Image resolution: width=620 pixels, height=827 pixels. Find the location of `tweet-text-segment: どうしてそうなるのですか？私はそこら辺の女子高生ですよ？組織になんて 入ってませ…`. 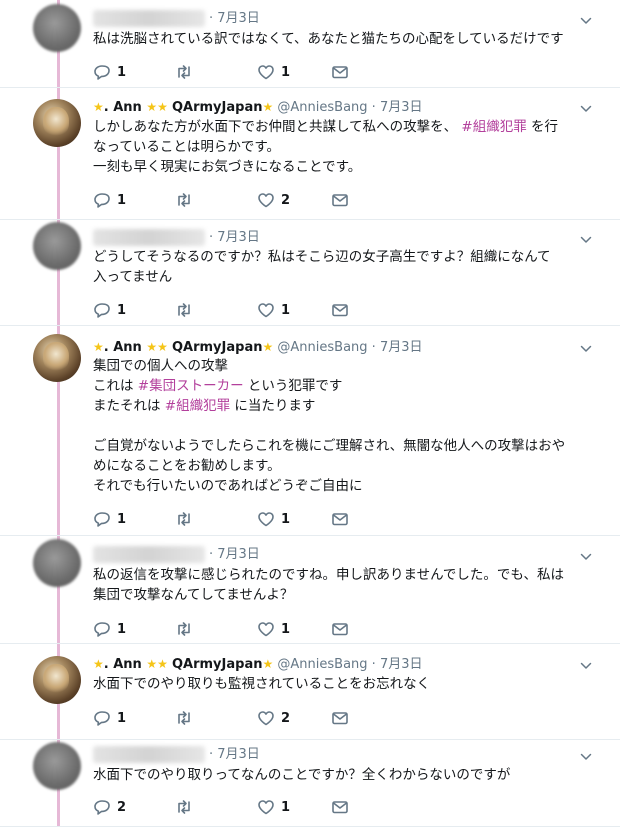

tweet-text-segment: どうしてそうなるのですか？私はそこら辺の女子高生ですよ？組織になんて 入ってませ… is located at coordinates (322, 267).